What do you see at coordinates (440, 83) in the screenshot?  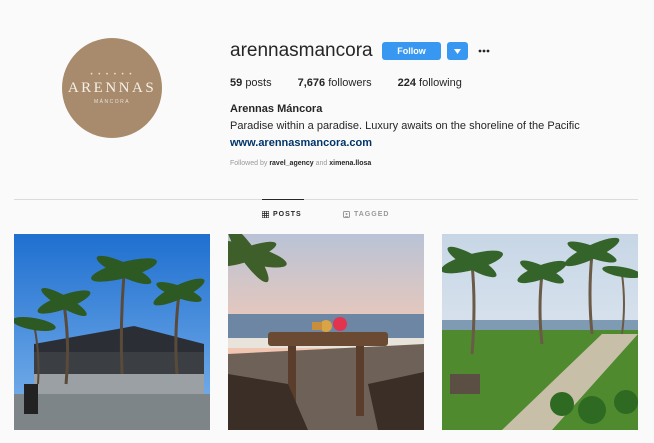 I see `following-count-label: following` at bounding box center [440, 83].